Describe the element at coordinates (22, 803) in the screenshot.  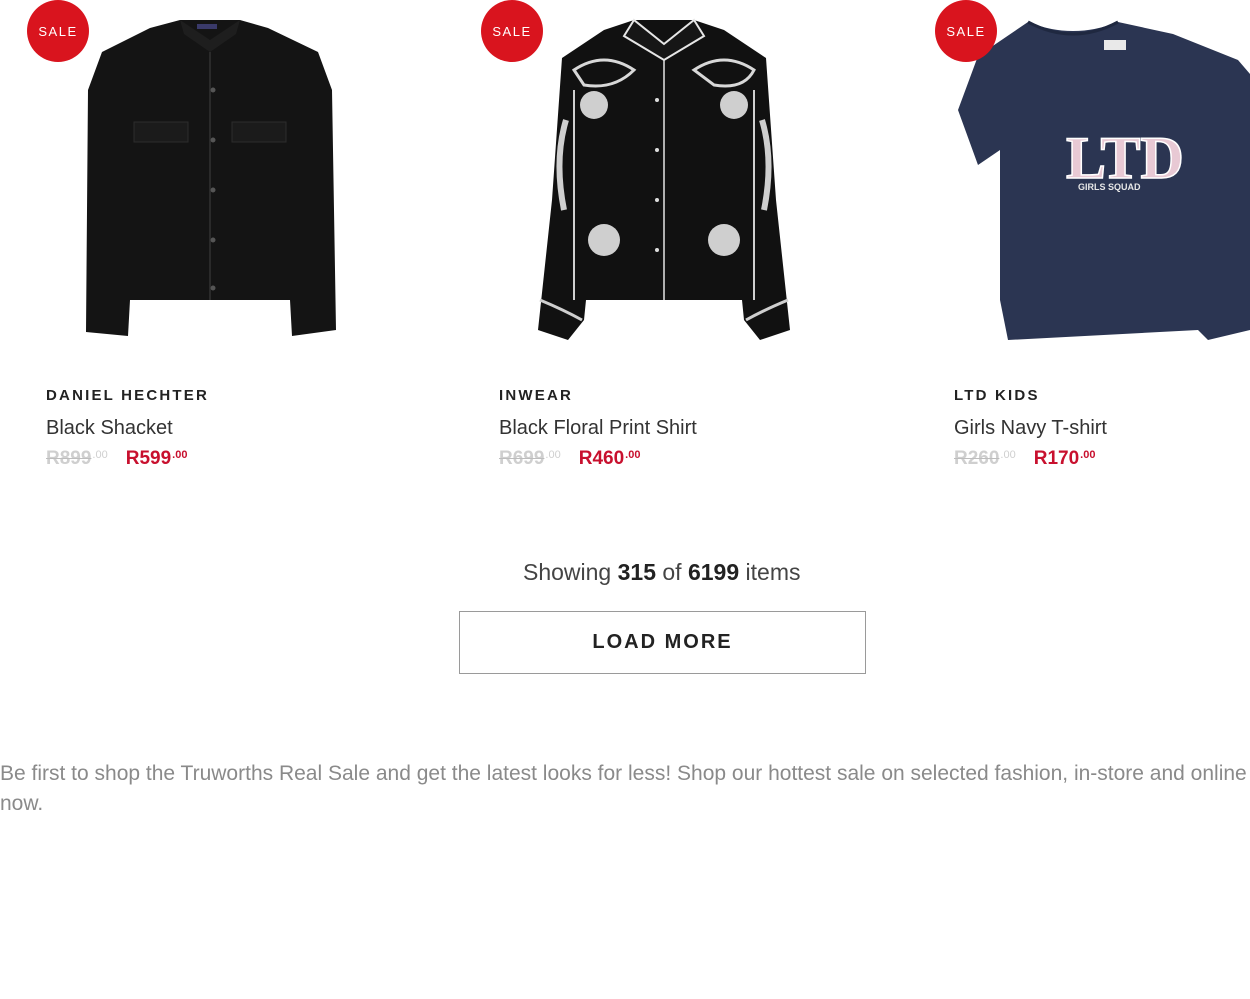
I see `seo-line-2: now.` at that location.